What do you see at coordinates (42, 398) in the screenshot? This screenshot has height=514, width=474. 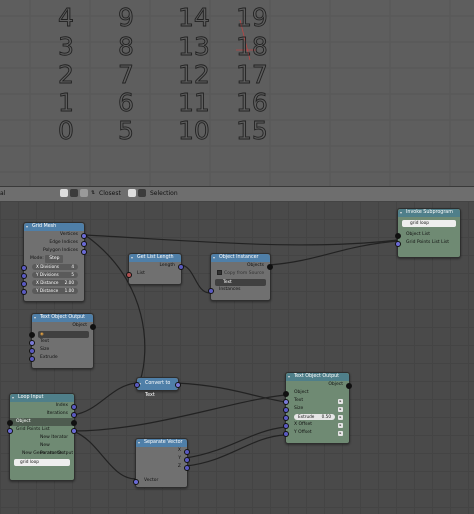 I see `loop-input-title: Loop Input` at bounding box center [42, 398].